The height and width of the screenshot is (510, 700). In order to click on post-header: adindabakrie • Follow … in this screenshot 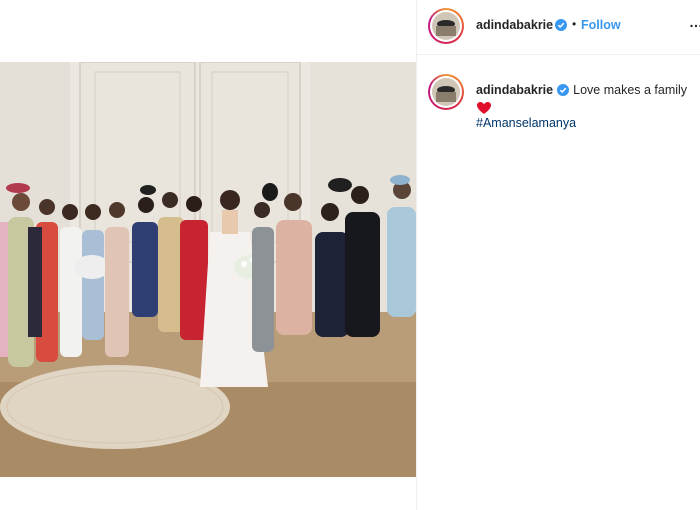, I will do `click(558, 27)`.